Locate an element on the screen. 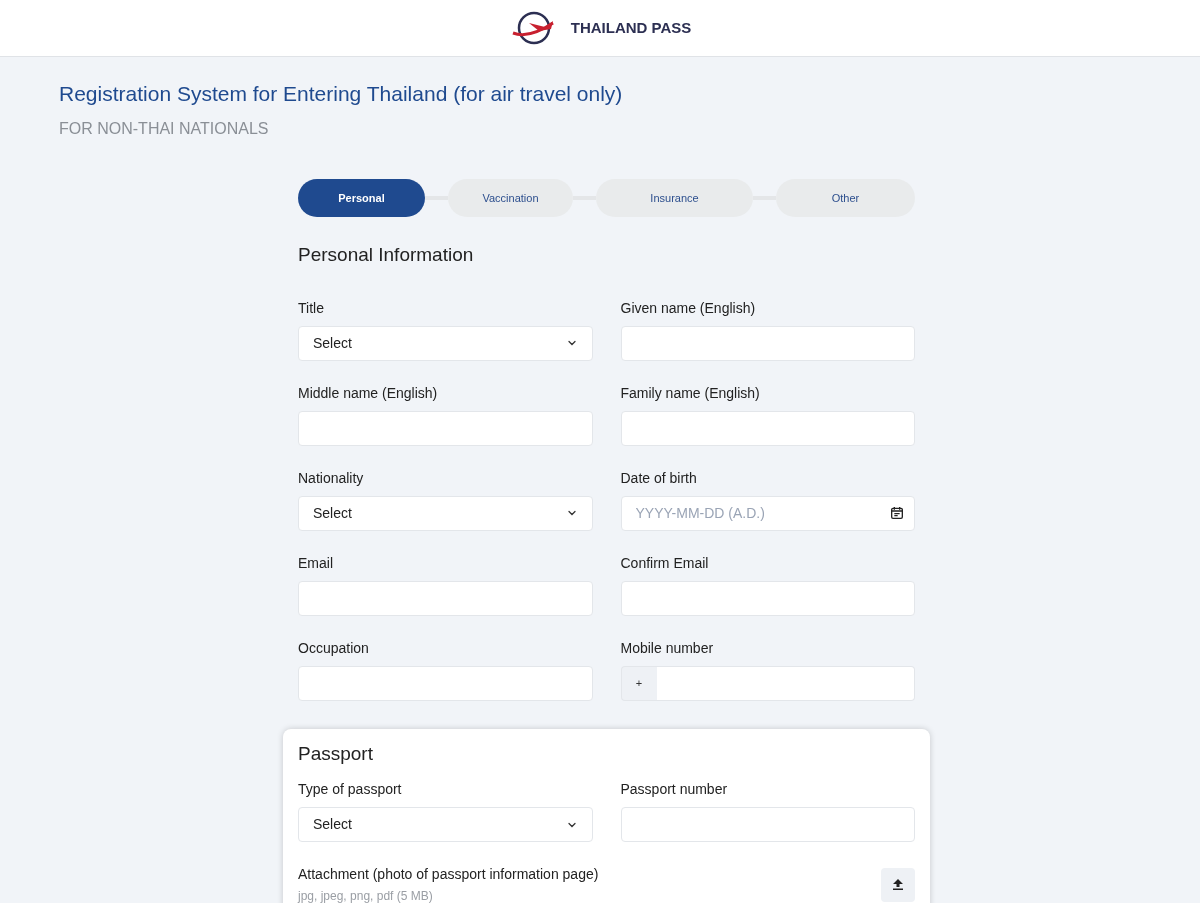 The width and height of the screenshot is (1200, 903). attachment-label: Attachment (photo of passport information page) is located at coordinates (448, 874).